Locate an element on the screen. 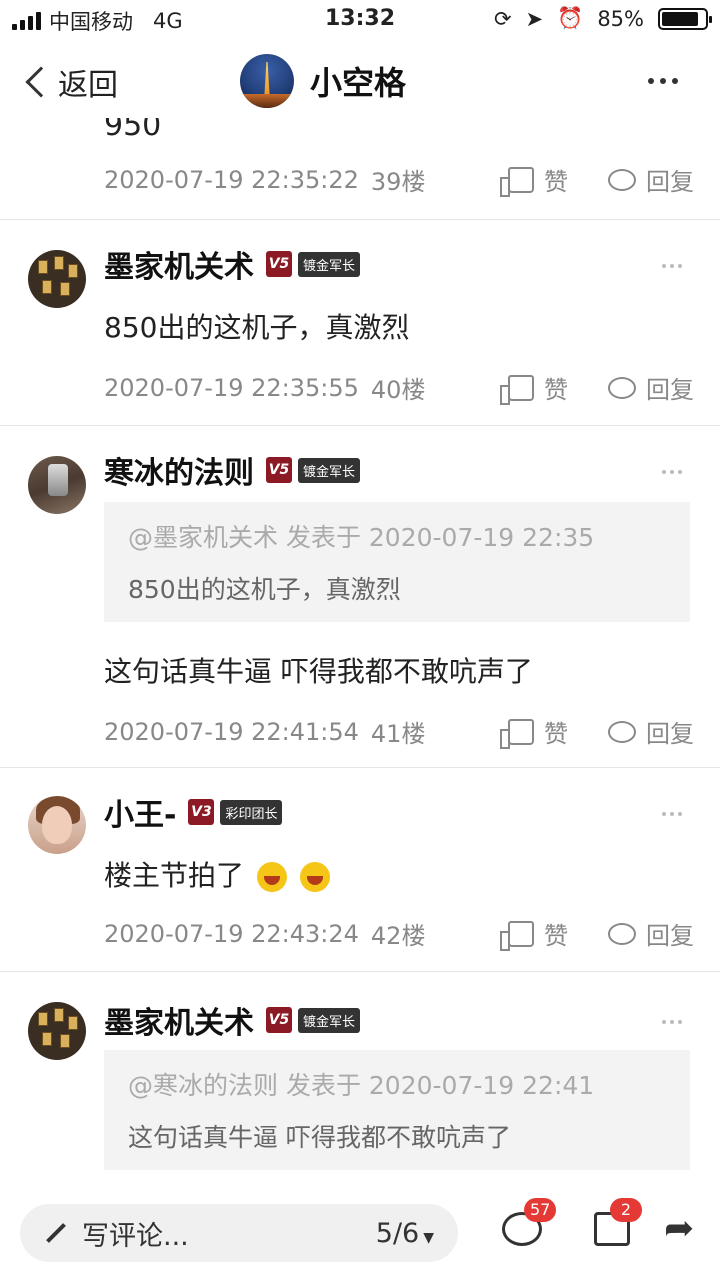 This screenshot has width=720, height=1280. username: 小王- is located at coordinates (140, 812).